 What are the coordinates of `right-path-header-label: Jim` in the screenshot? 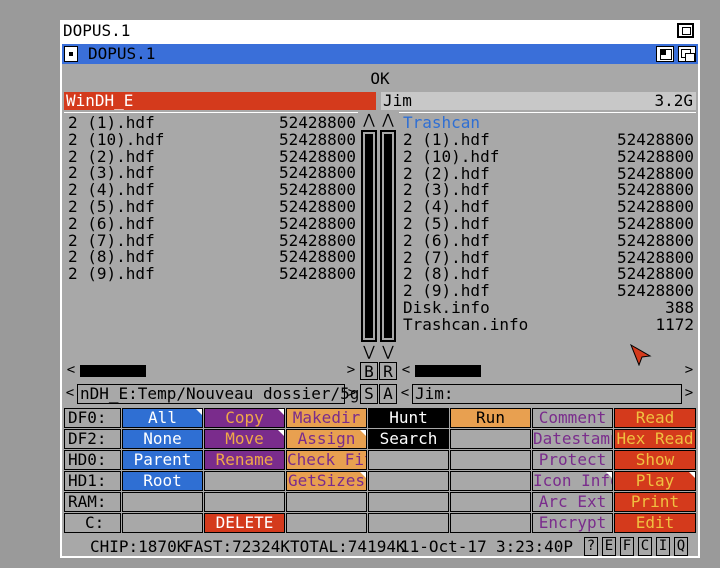 It's located at (397, 100).